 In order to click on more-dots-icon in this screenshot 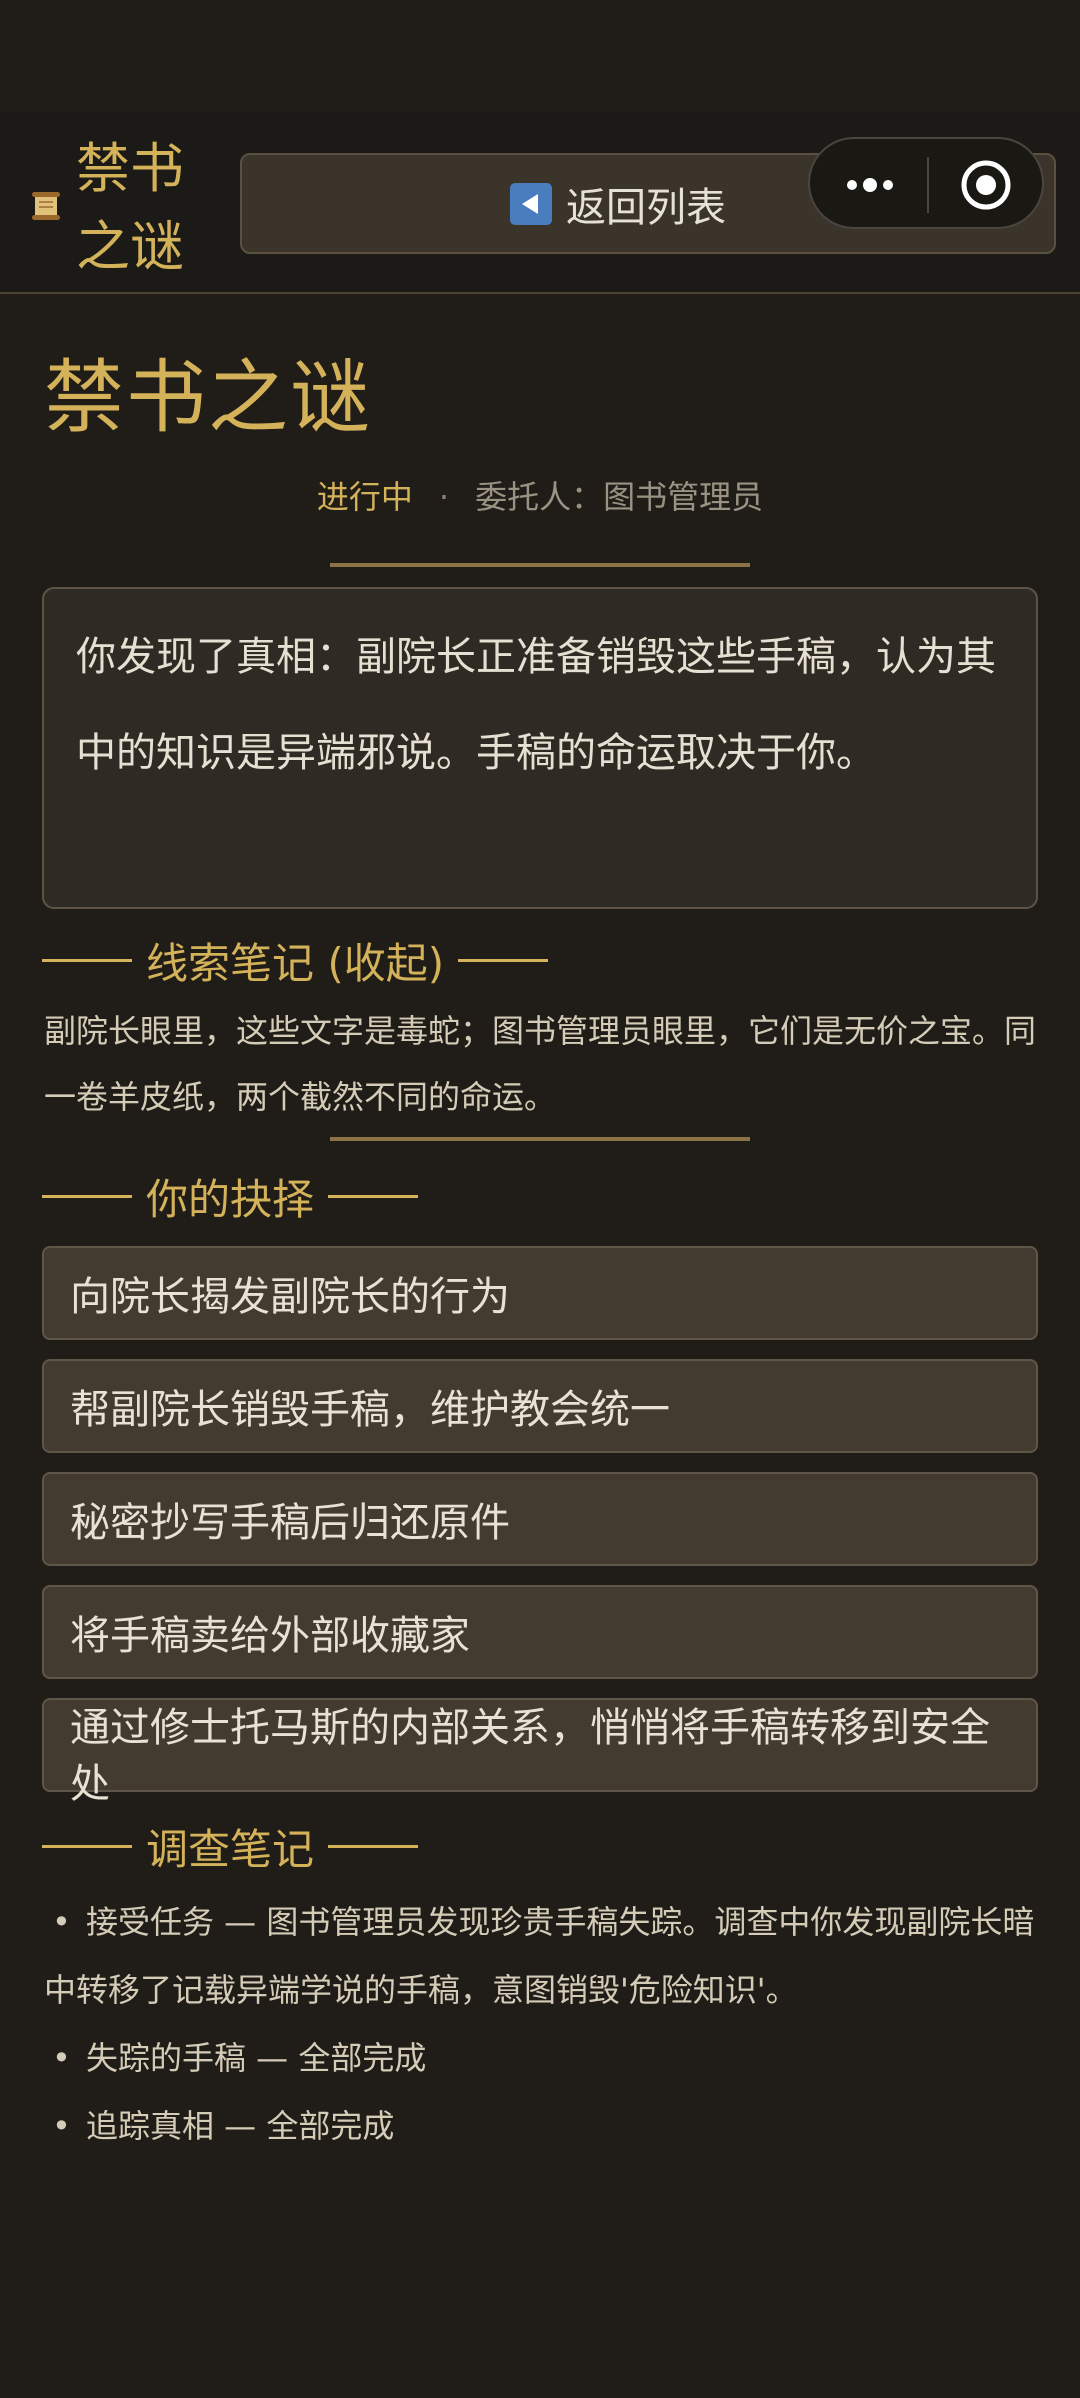, I will do `click(870, 185)`.